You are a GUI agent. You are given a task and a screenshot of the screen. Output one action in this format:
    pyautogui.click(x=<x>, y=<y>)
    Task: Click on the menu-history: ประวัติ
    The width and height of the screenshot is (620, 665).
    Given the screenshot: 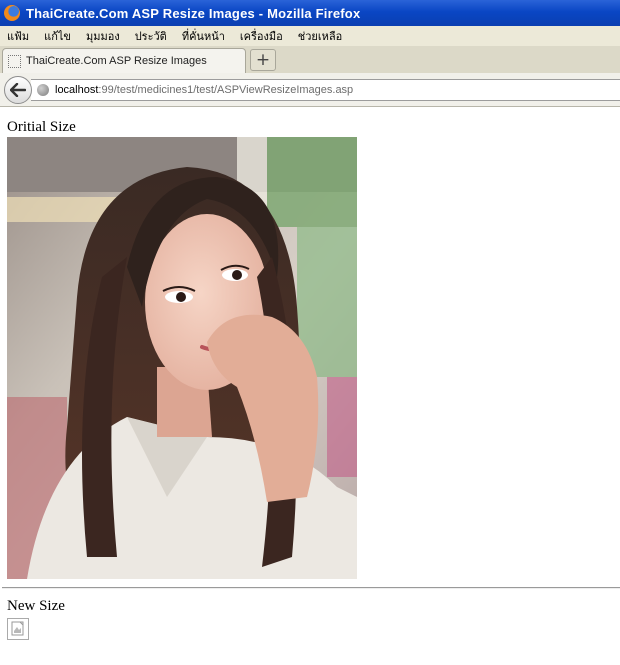 What is the action you would take?
    pyautogui.click(x=151, y=36)
    